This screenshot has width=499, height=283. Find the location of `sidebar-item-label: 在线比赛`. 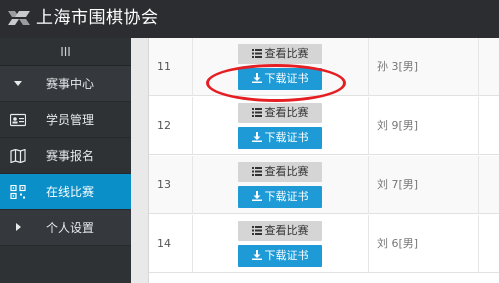

sidebar-item-label: 在线比赛 is located at coordinates (70, 192).